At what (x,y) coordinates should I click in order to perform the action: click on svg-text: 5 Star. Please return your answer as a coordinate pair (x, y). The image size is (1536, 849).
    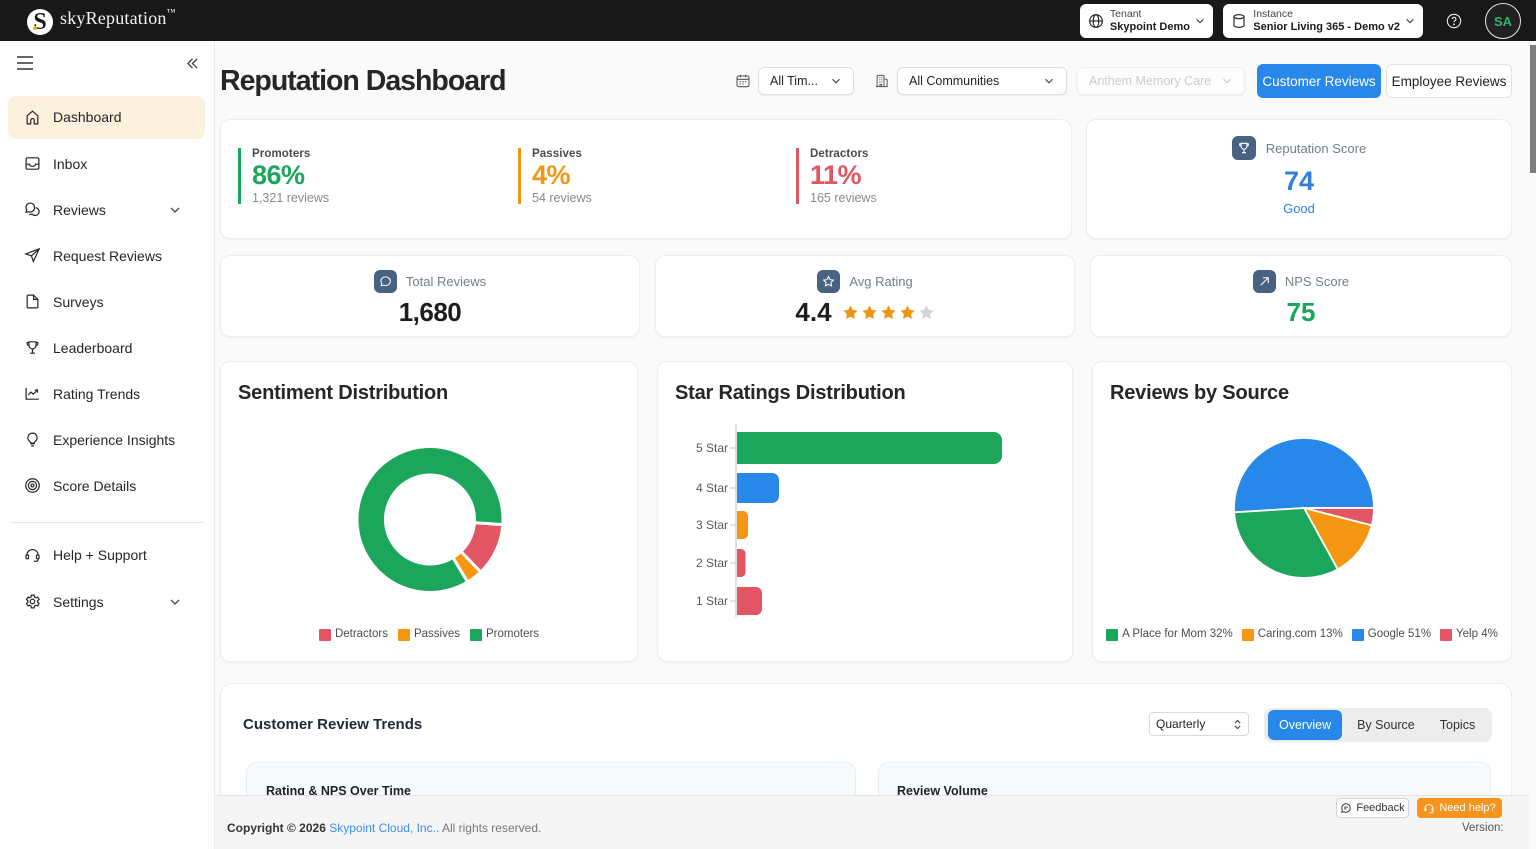
    Looking at the image, I should click on (712, 448).